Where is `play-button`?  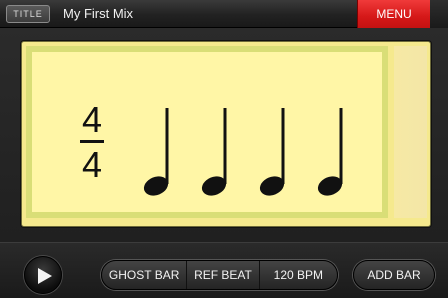
play-button is located at coordinates (43, 275).